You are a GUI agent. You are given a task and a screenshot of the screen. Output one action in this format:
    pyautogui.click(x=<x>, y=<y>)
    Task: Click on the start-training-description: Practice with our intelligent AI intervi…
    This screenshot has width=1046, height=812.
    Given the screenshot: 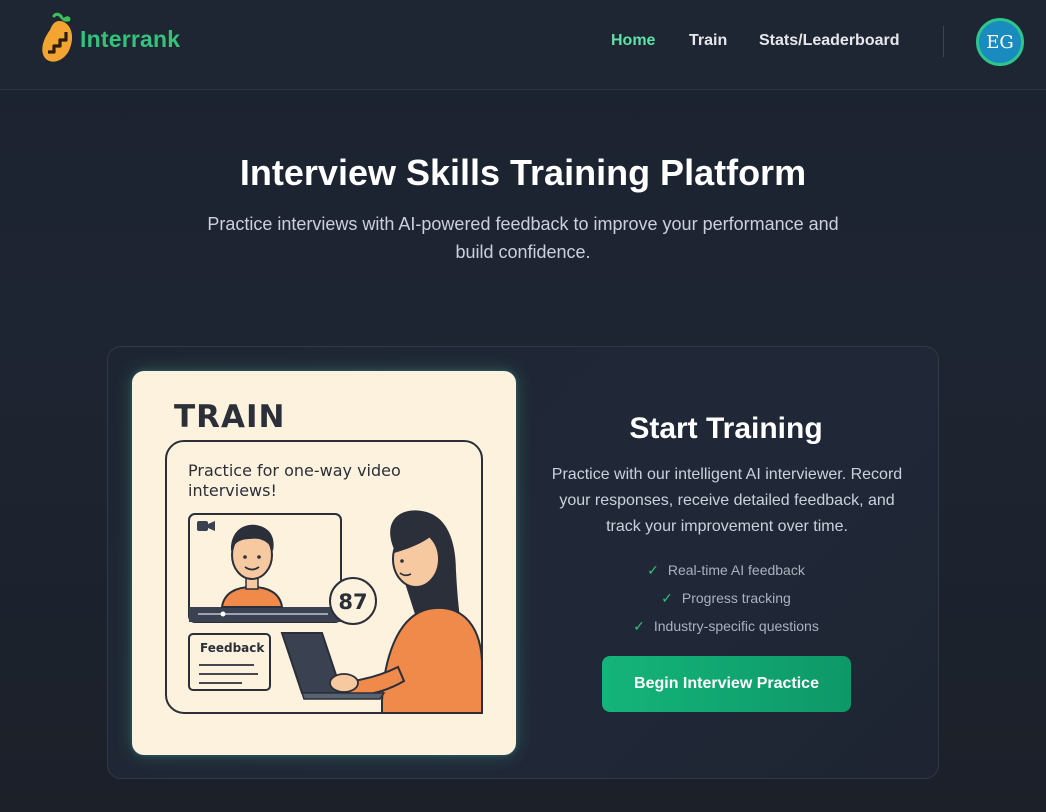 What is the action you would take?
    pyautogui.click(x=727, y=500)
    